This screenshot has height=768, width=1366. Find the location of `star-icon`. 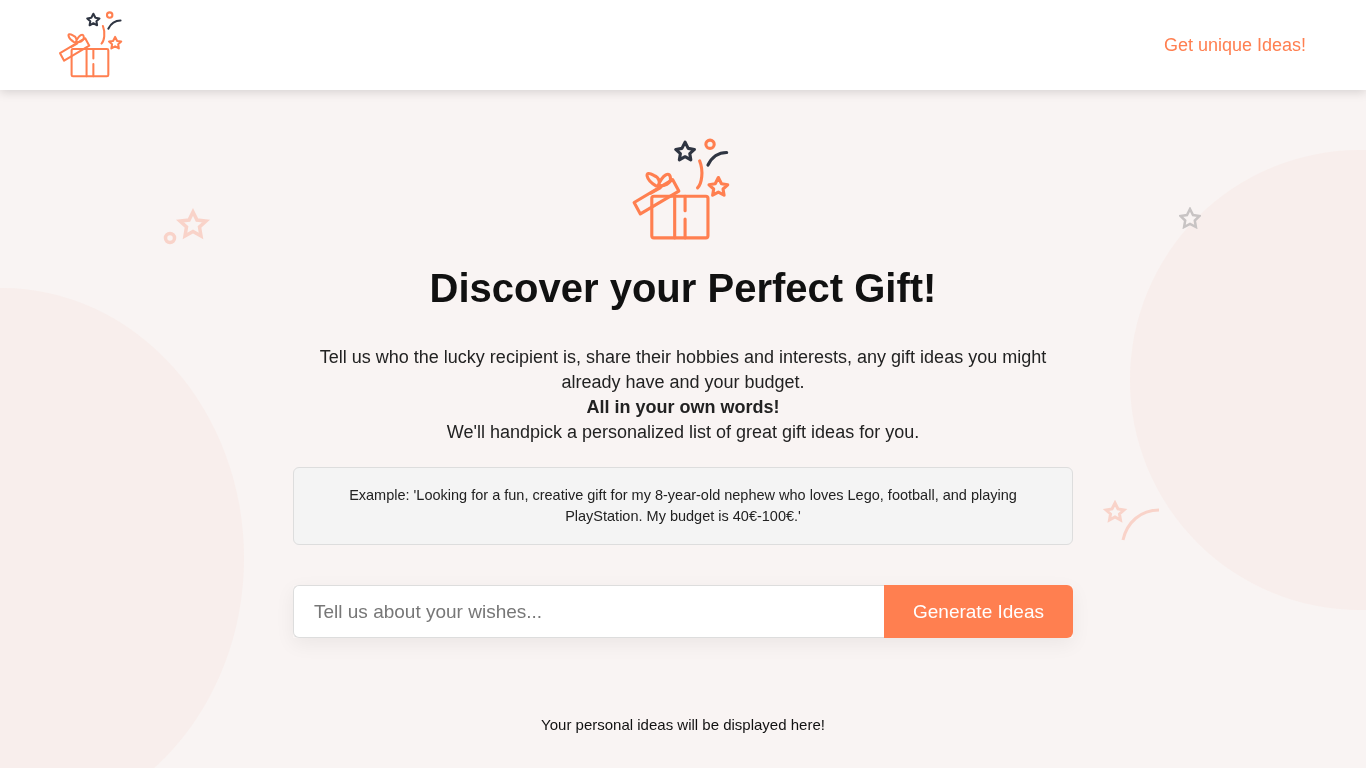

star-icon is located at coordinates (1190, 218).